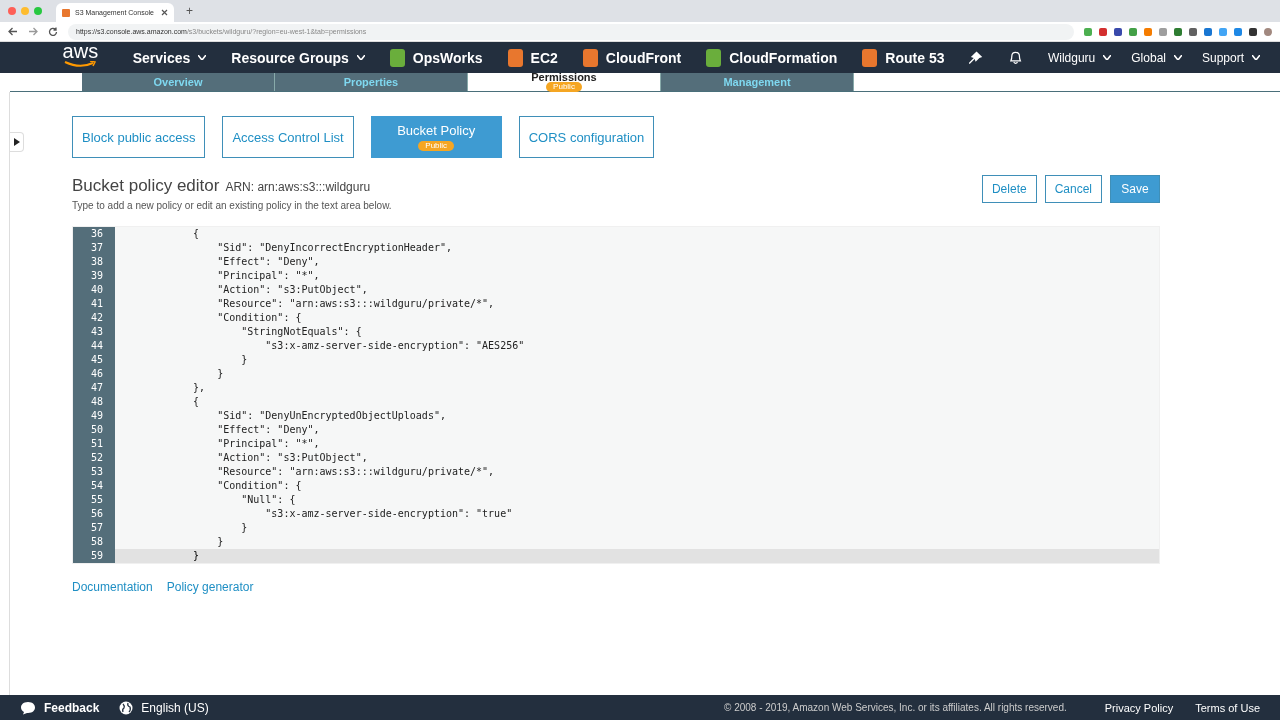 The image size is (1280, 720). Describe the element at coordinates (126, 707) in the screenshot. I see `globe-icon` at that location.